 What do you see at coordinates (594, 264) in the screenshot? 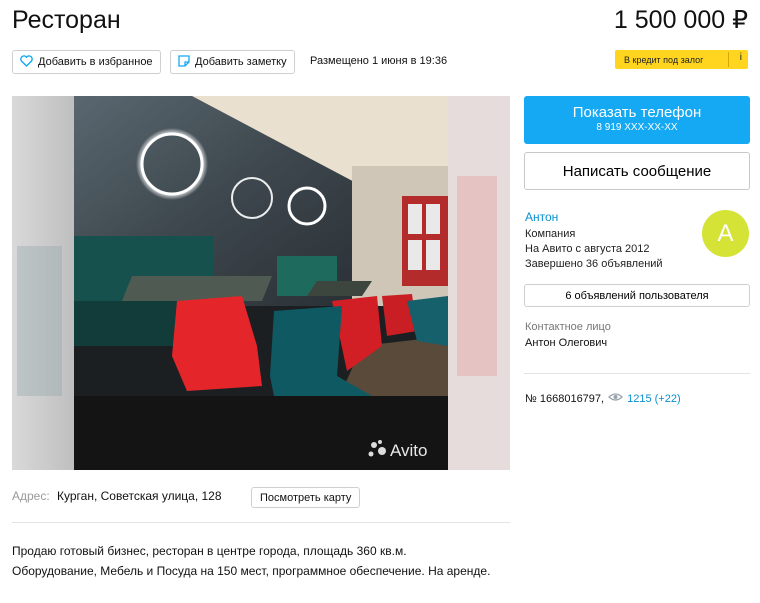
I see `seller-completed: Завершено 36 объявлений` at bounding box center [594, 264].